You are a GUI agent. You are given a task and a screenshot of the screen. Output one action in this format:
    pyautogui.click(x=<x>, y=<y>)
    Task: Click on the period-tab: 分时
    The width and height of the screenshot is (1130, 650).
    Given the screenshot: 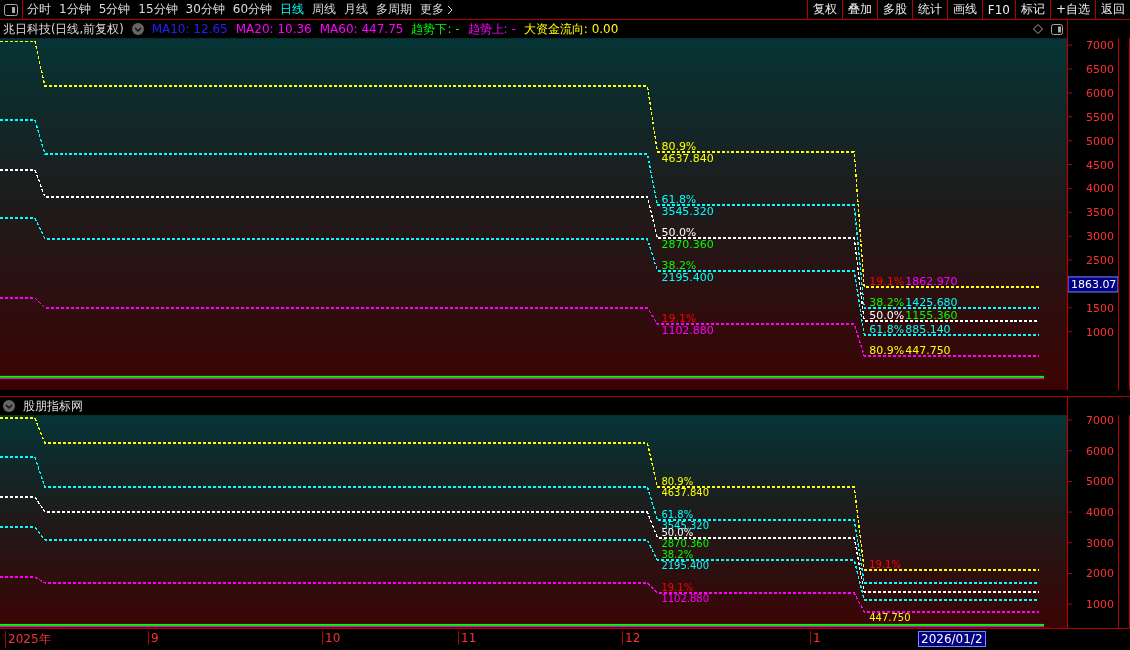 What is the action you would take?
    pyautogui.click(x=39, y=9)
    